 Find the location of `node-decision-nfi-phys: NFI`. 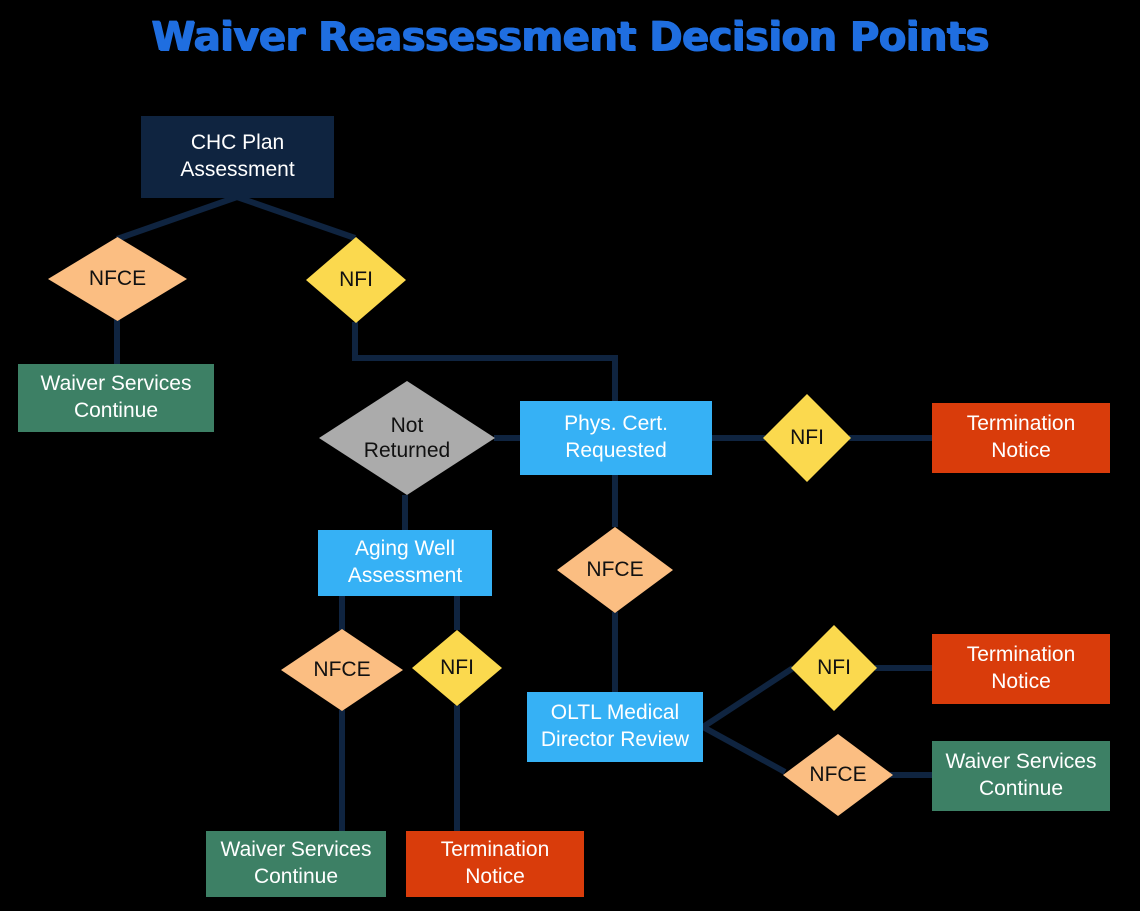

node-decision-nfi-phys: NFI is located at coordinates (807, 438).